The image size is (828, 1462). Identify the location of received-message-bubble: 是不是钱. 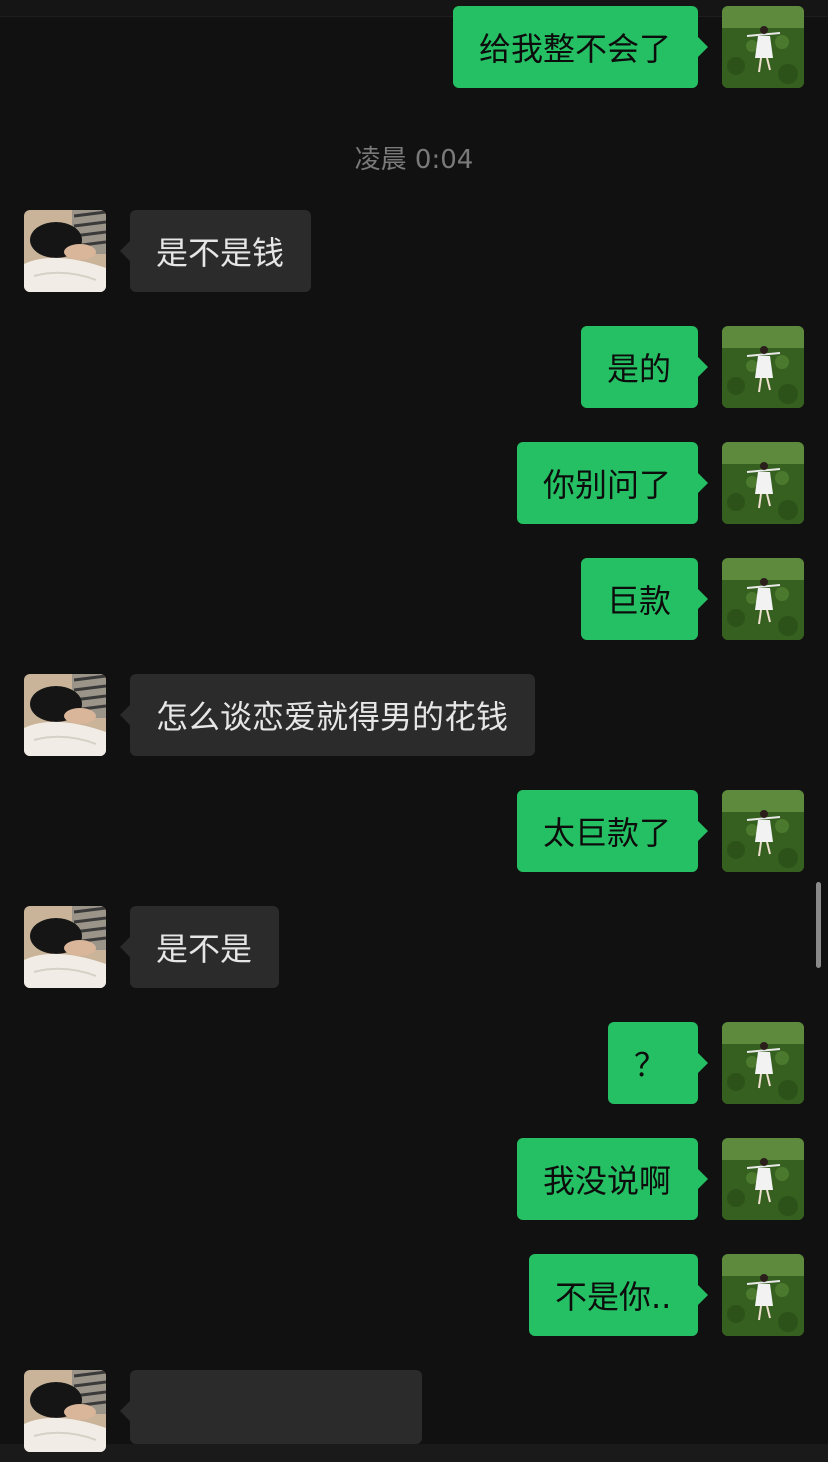
(215, 251).